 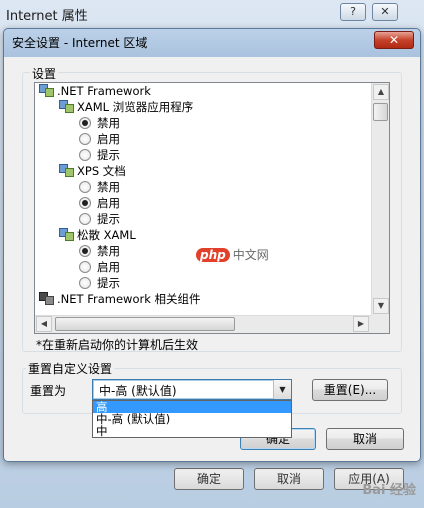 What do you see at coordinates (289, 479) in the screenshot?
I see `bg-cancel-button: 取消` at bounding box center [289, 479].